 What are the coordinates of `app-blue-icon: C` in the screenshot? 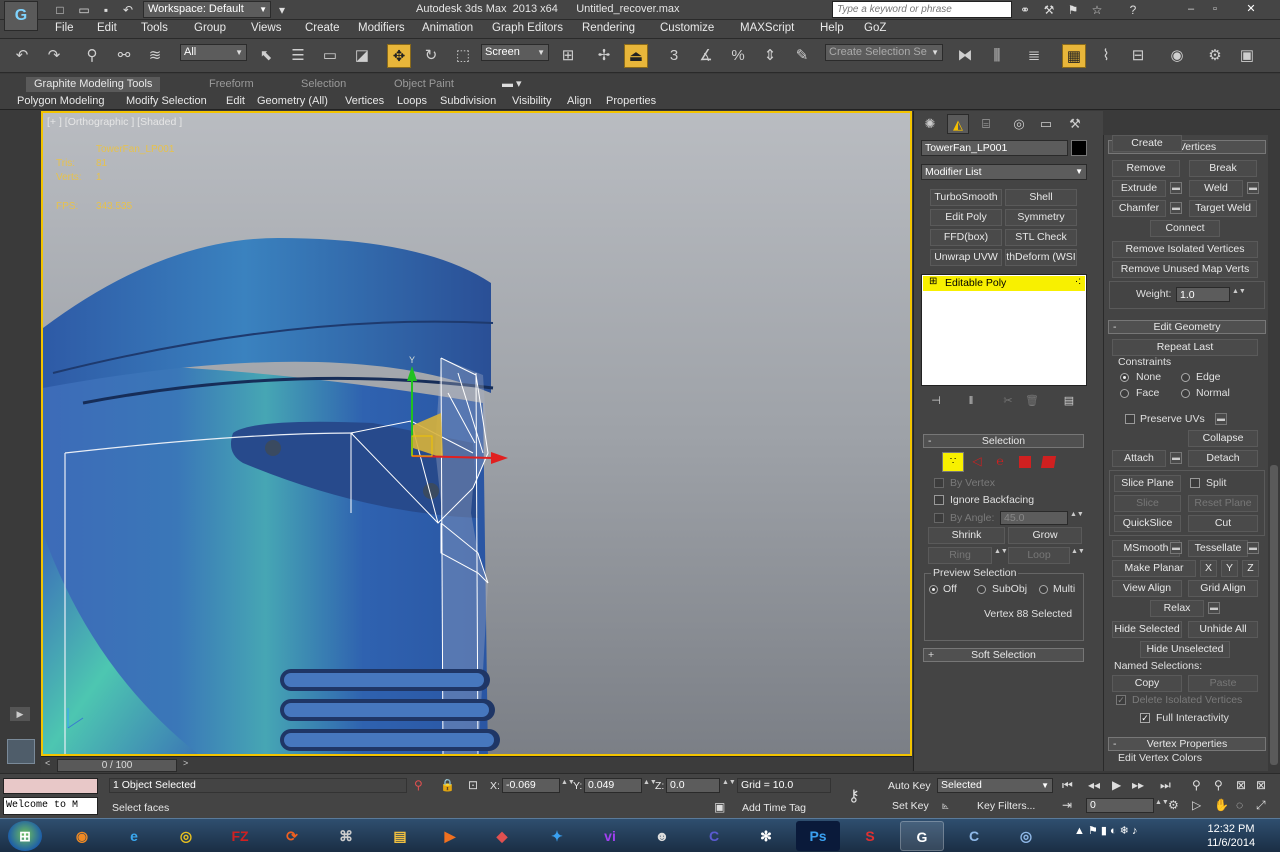 It's located at (714, 836).